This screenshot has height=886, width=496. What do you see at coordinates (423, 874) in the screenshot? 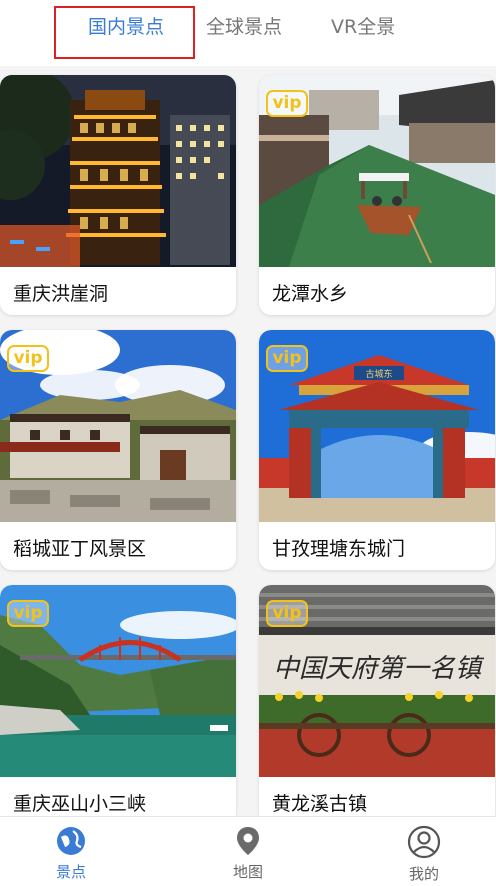
I see `nav-label: 我的` at bounding box center [423, 874].